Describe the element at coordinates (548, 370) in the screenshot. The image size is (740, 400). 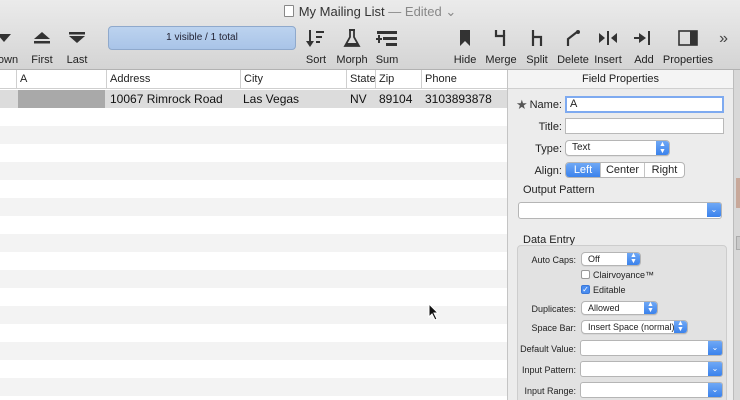
I see `input-pattern-label: Input Pattern:` at that location.